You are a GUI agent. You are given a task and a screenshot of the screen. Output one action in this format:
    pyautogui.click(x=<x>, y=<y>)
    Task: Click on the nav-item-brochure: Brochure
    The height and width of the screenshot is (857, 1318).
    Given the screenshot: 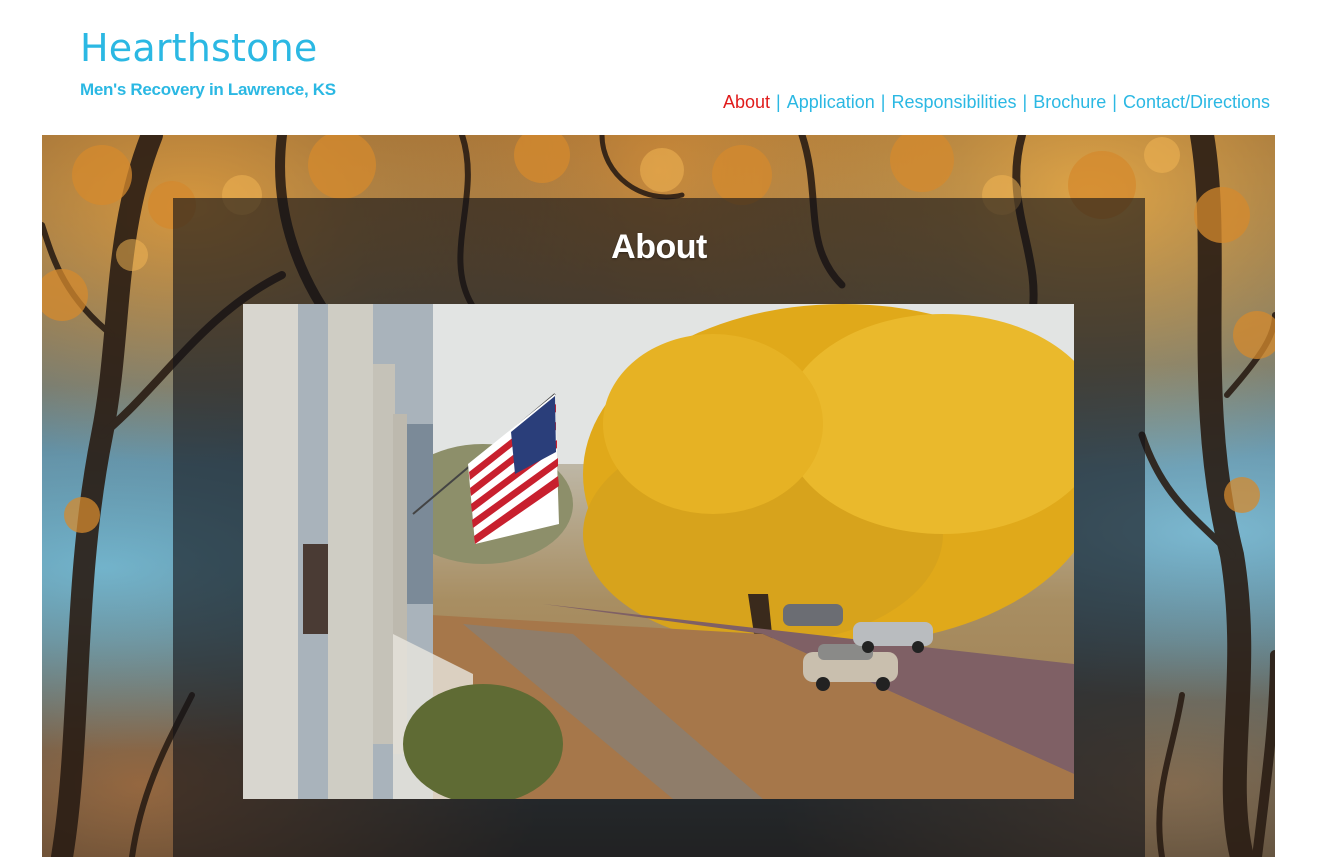 What is the action you would take?
    pyautogui.click(x=1069, y=102)
    